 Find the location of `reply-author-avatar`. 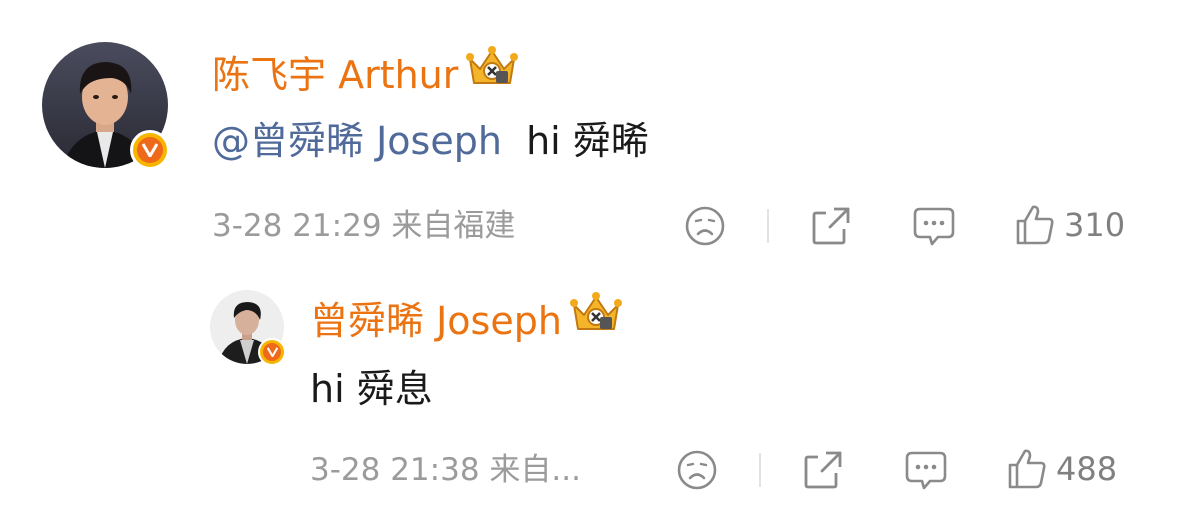

reply-author-avatar is located at coordinates (248, 328).